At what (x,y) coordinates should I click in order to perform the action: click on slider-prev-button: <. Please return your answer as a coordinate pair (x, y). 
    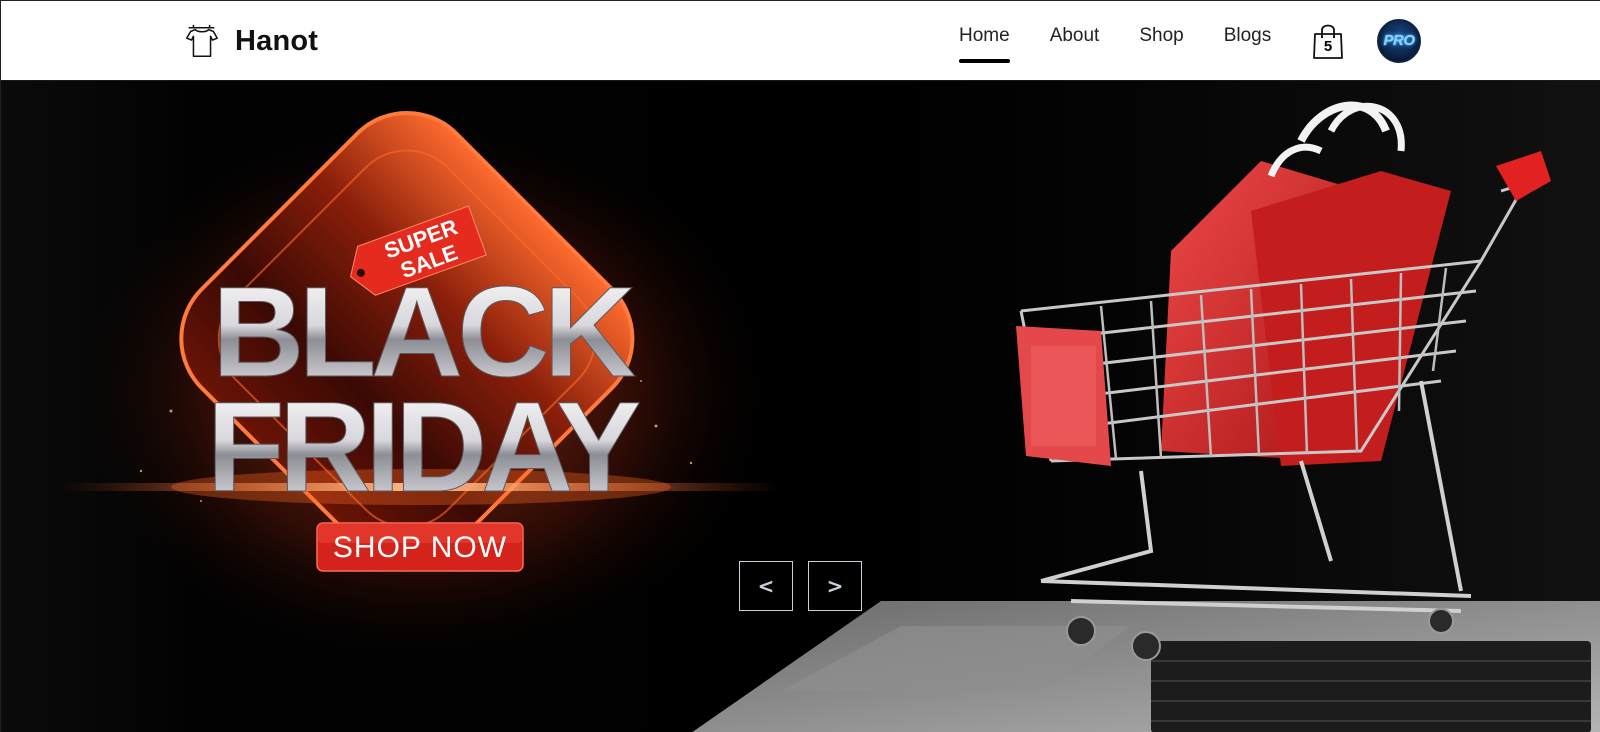
    Looking at the image, I should click on (766, 586).